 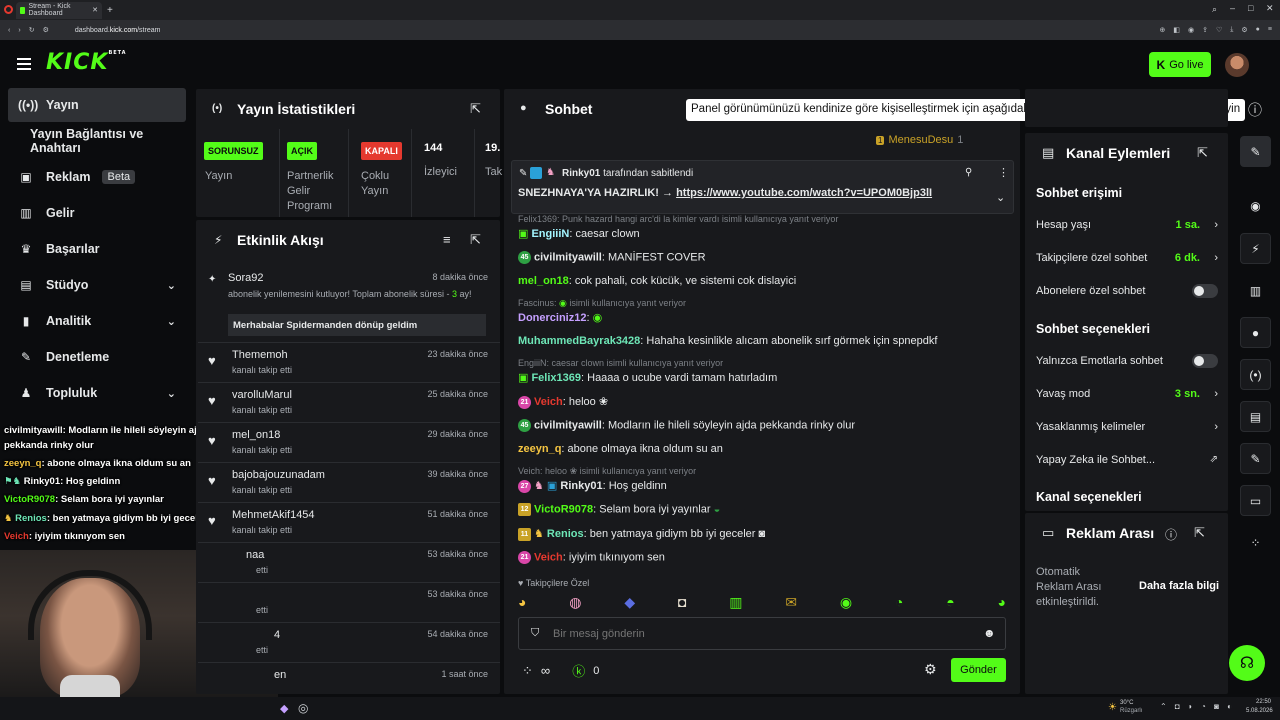 I want to click on camera-tool: ◉, so click(x=1255, y=205).